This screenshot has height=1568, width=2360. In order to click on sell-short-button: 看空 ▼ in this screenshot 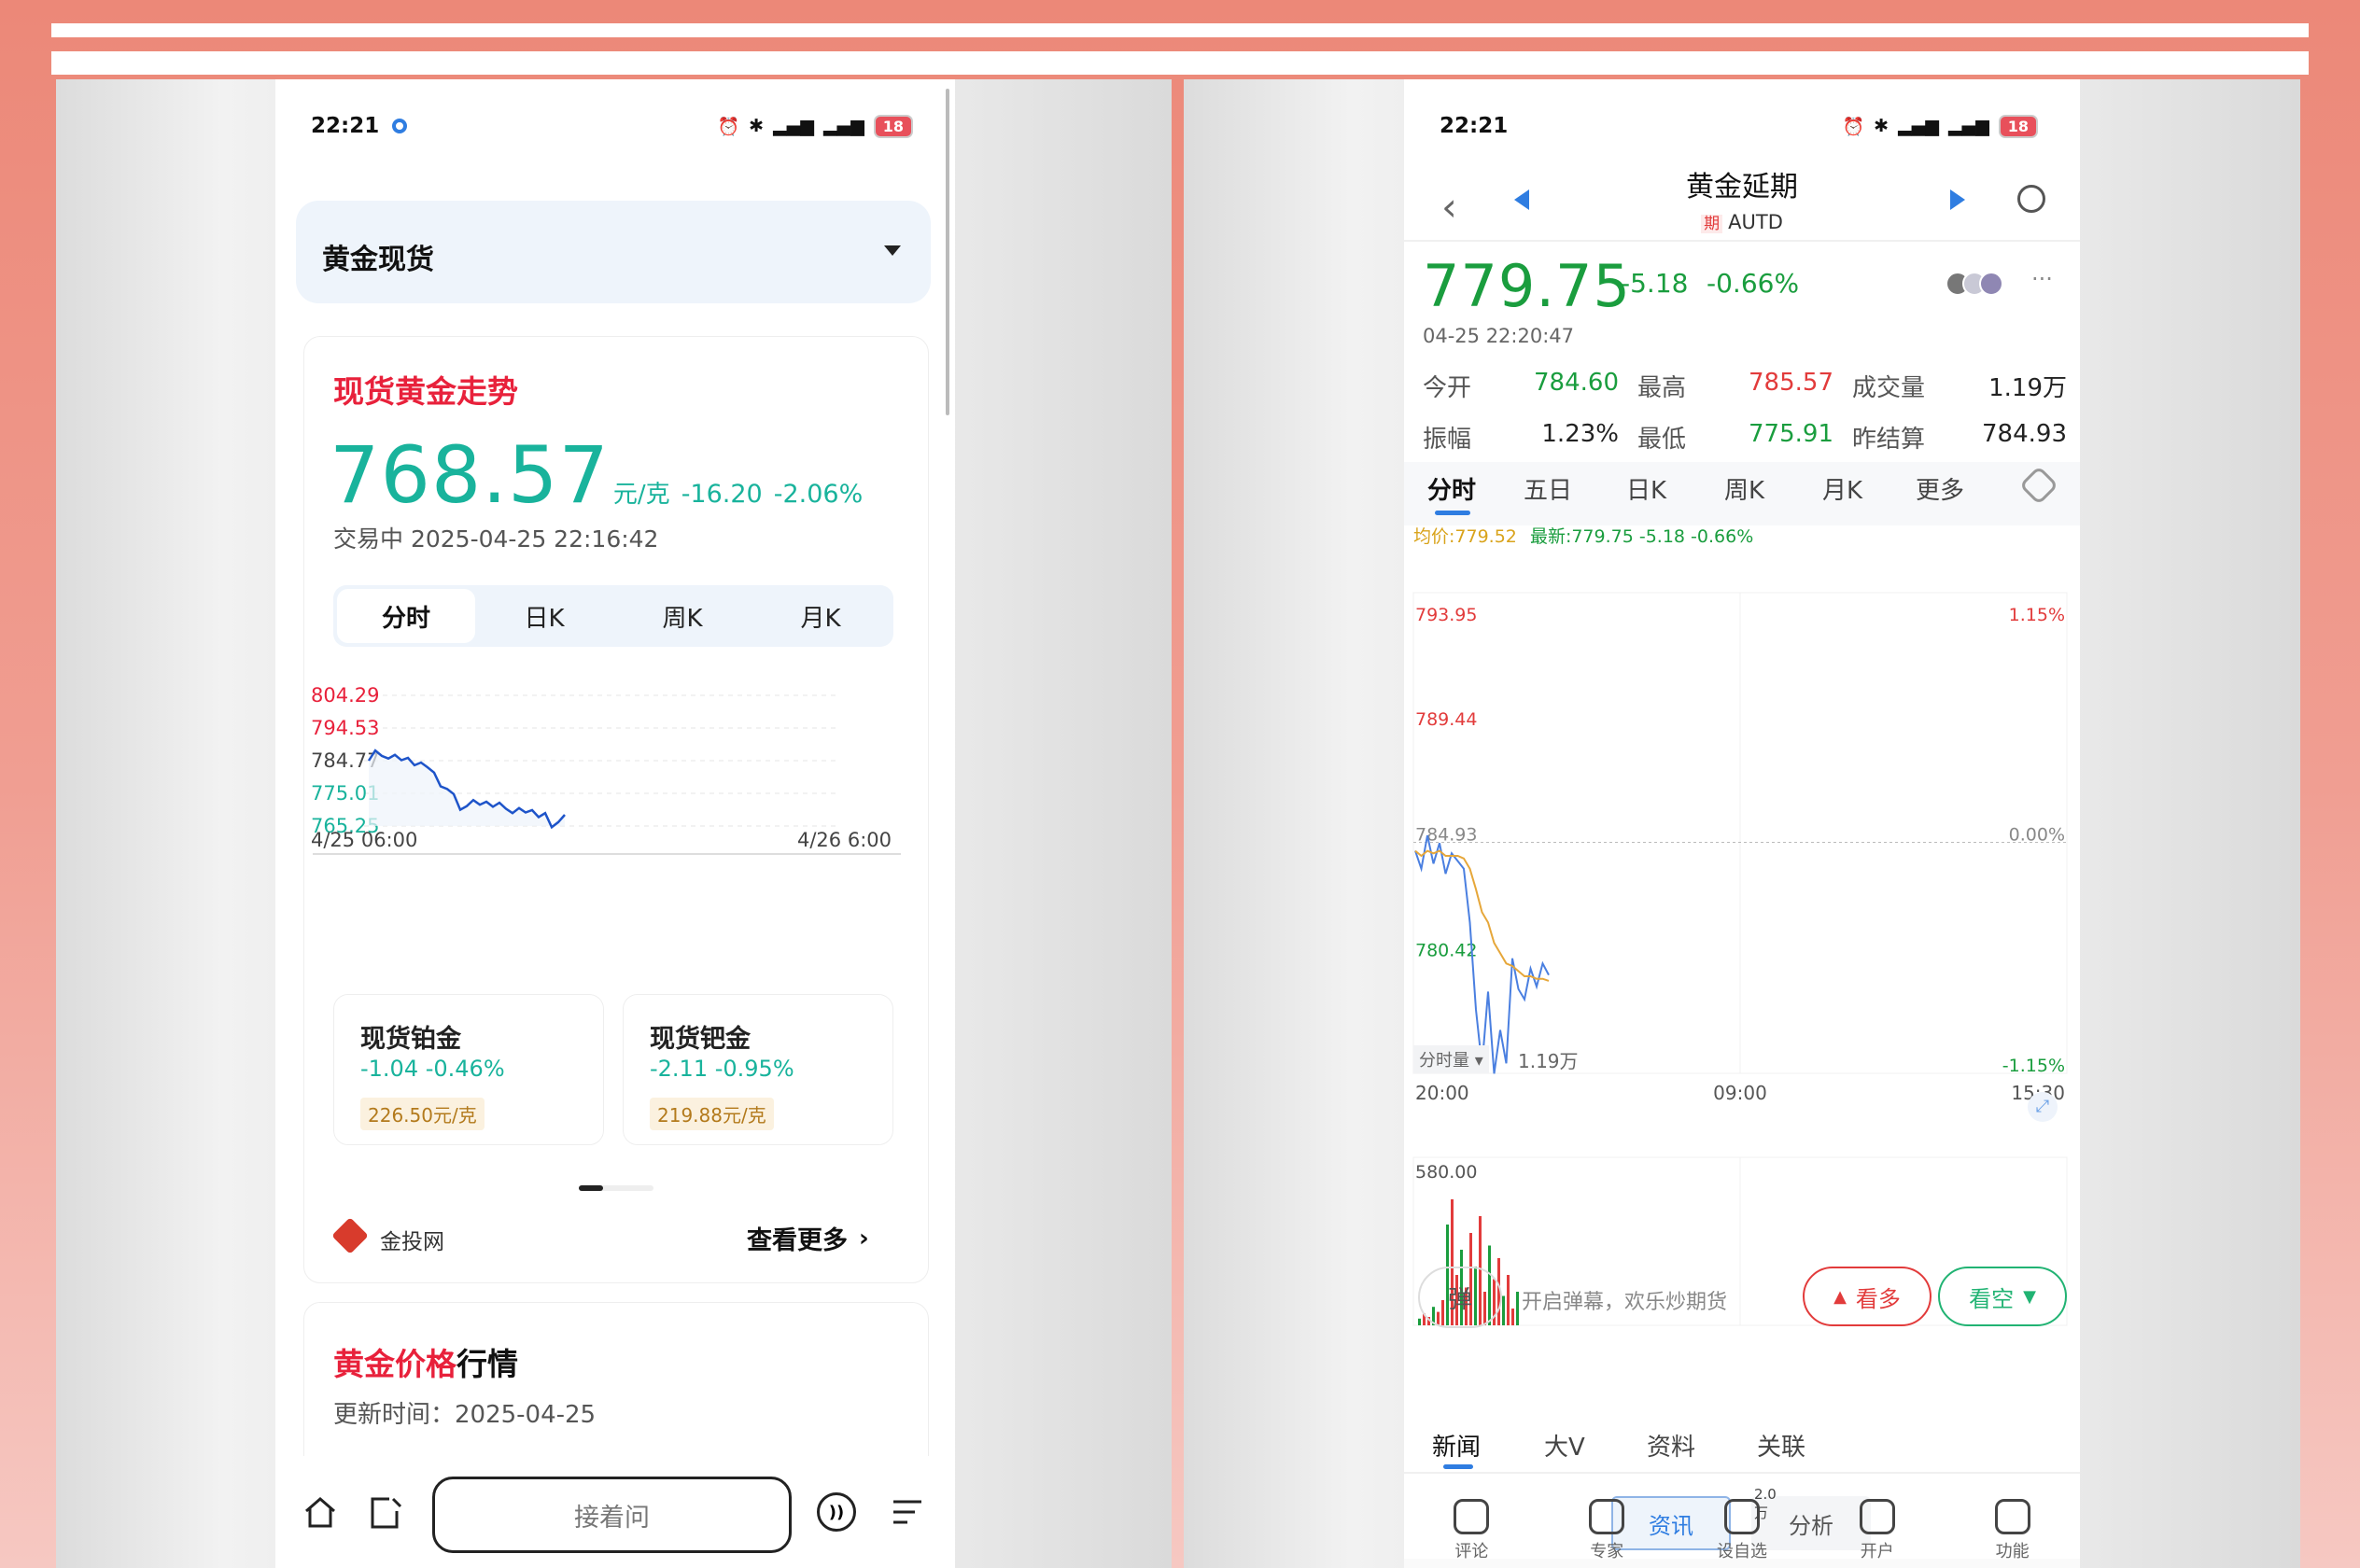, I will do `click(2002, 1296)`.